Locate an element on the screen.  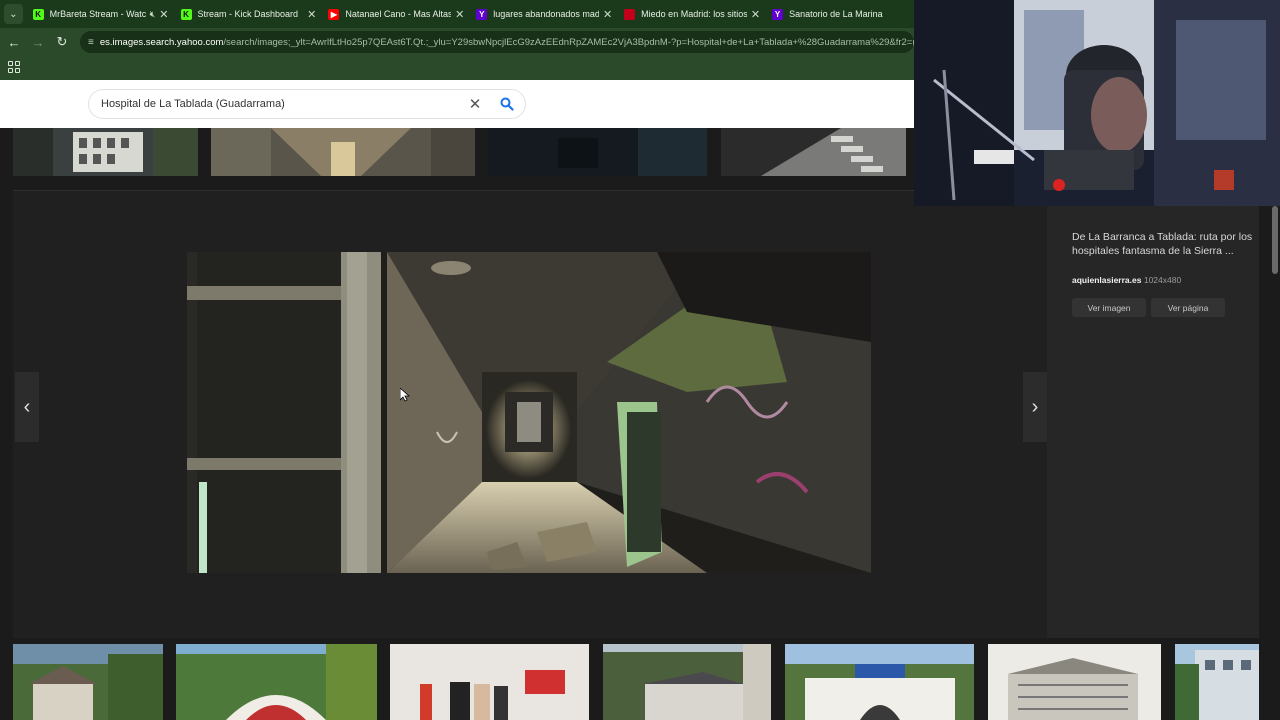
source-domain: aquienlasierra.es is located at coordinates (1106, 280).